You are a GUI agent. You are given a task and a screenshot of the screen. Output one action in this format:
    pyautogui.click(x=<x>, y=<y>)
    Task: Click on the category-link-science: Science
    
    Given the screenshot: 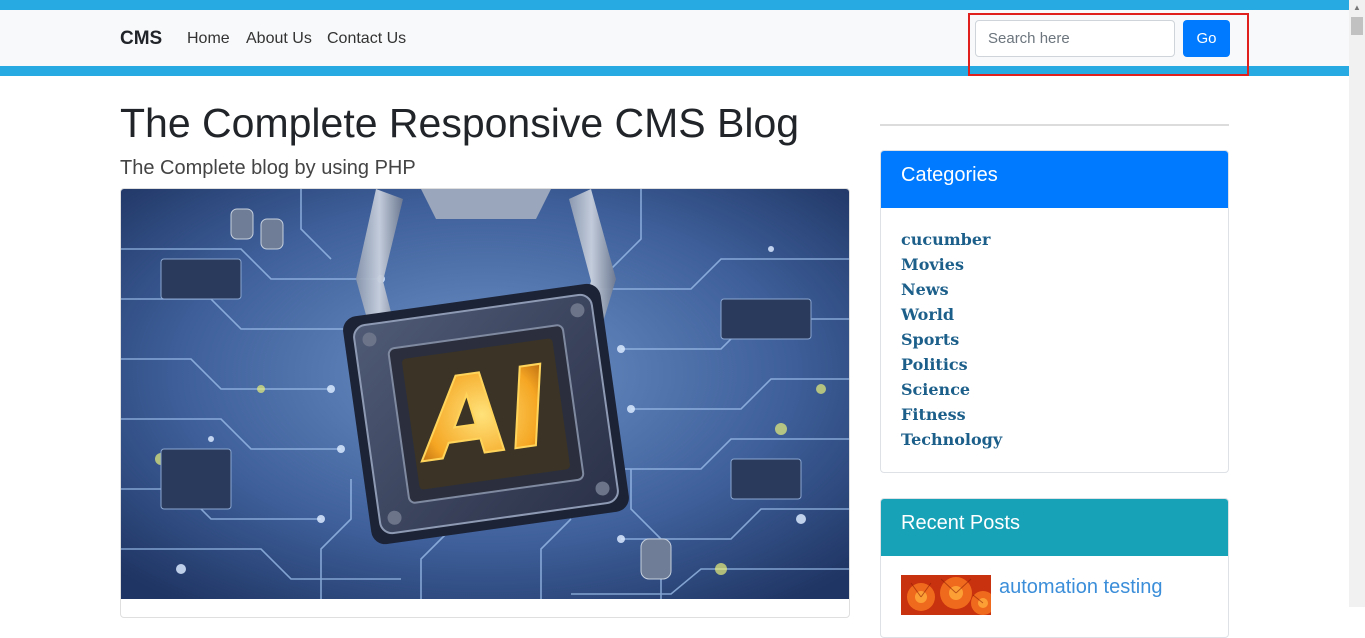 What is the action you would take?
    pyautogui.click(x=935, y=389)
    